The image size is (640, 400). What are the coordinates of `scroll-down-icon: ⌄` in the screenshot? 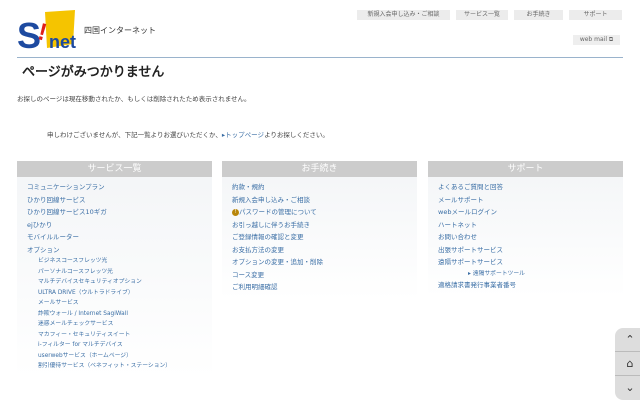 It's located at (627, 388).